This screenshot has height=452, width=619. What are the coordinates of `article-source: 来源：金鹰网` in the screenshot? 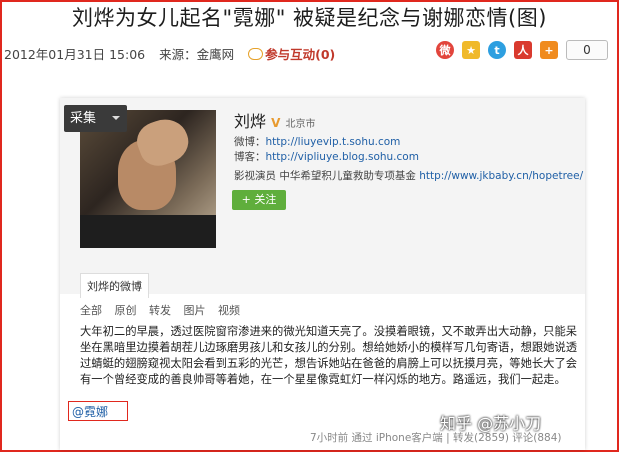 It's located at (197, 54).